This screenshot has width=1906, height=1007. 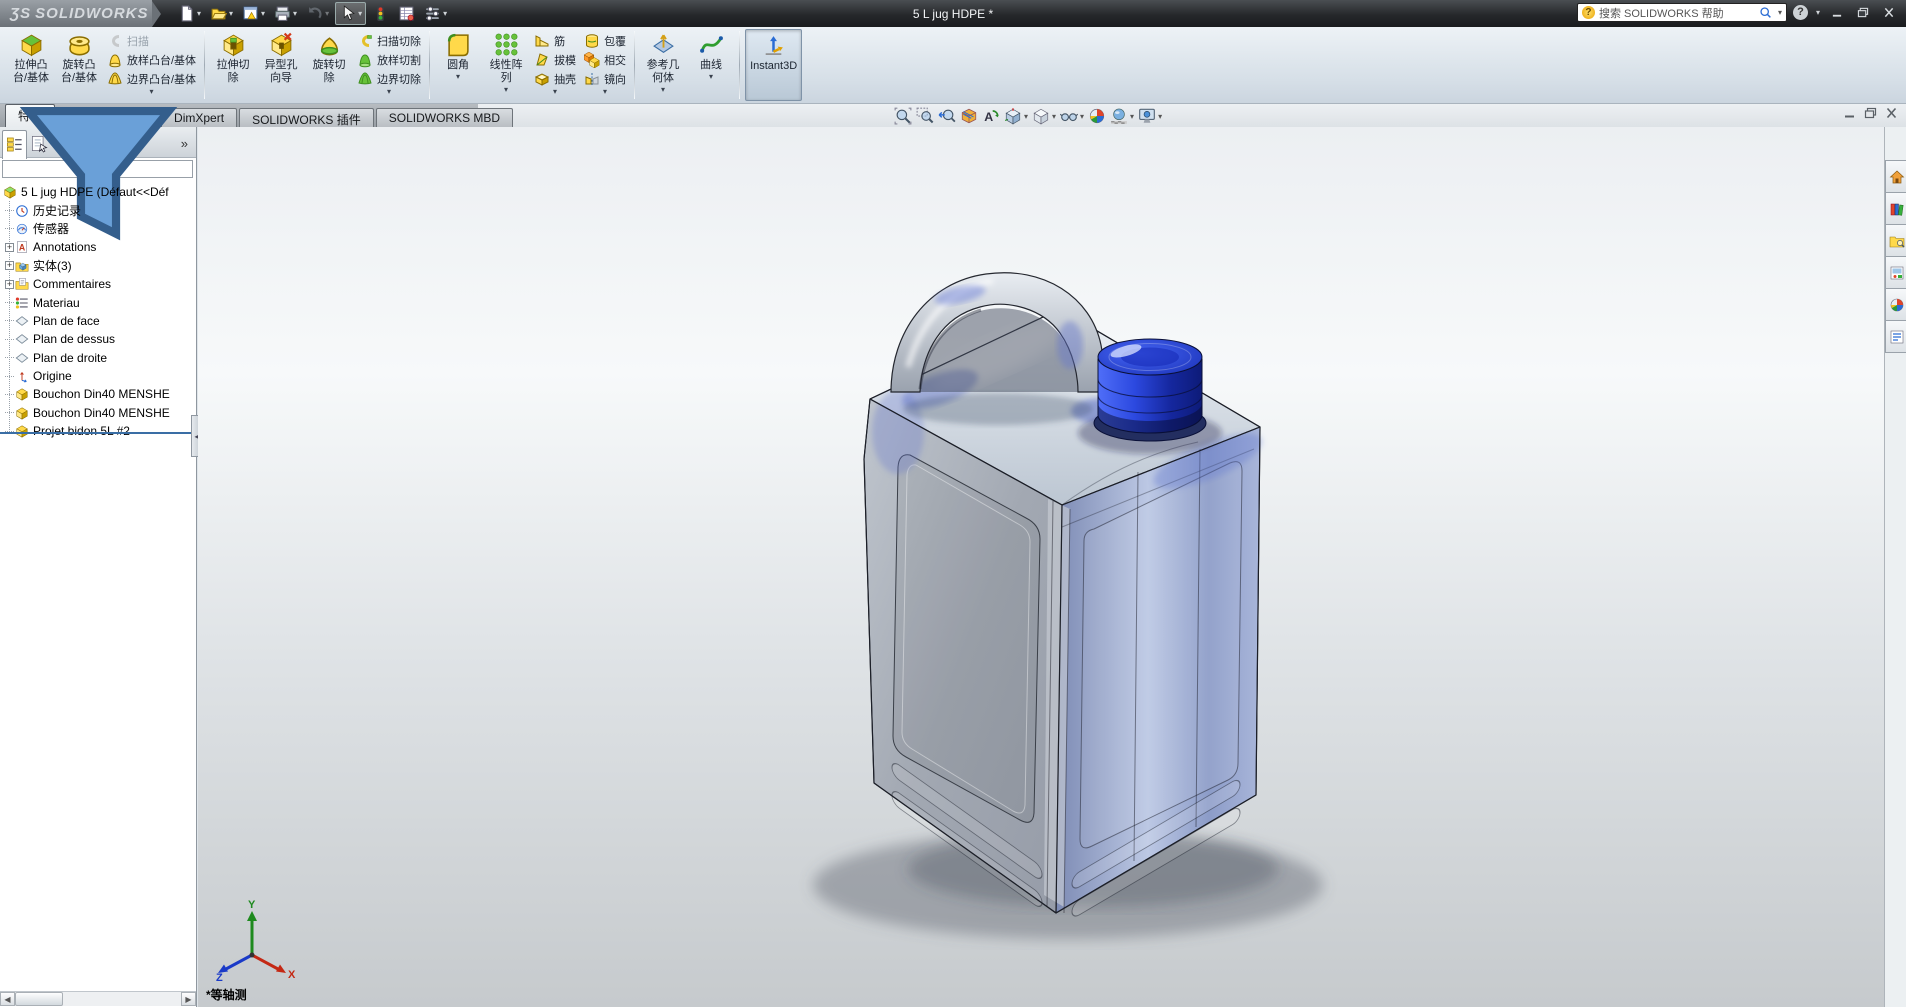 What do you see at coordinates (1895, 176) in the screenshot?
I see `task-pane-tab-home` at bounding box center [1895, 176].